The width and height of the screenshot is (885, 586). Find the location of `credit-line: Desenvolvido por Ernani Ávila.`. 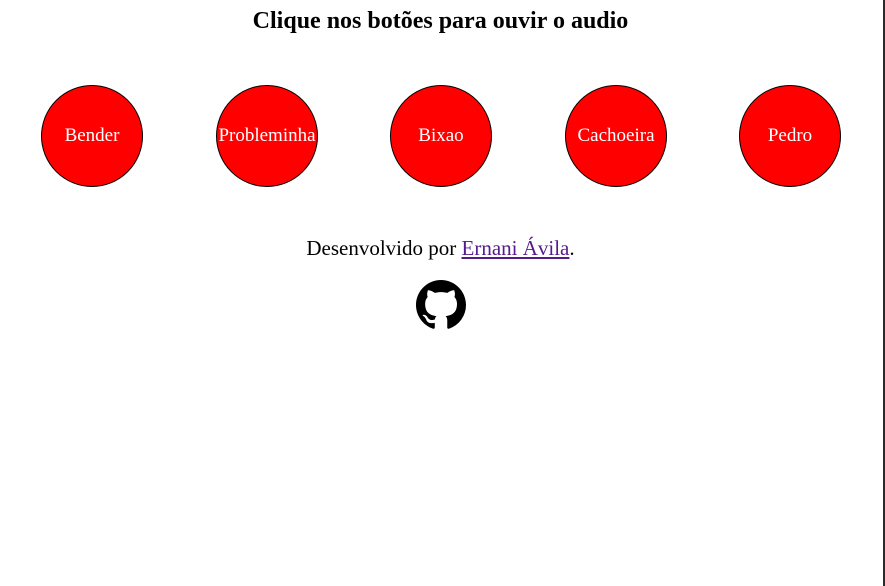

credit-line: Desenvolvido por Ernani Ávila. is located at coordinates (440, 248).